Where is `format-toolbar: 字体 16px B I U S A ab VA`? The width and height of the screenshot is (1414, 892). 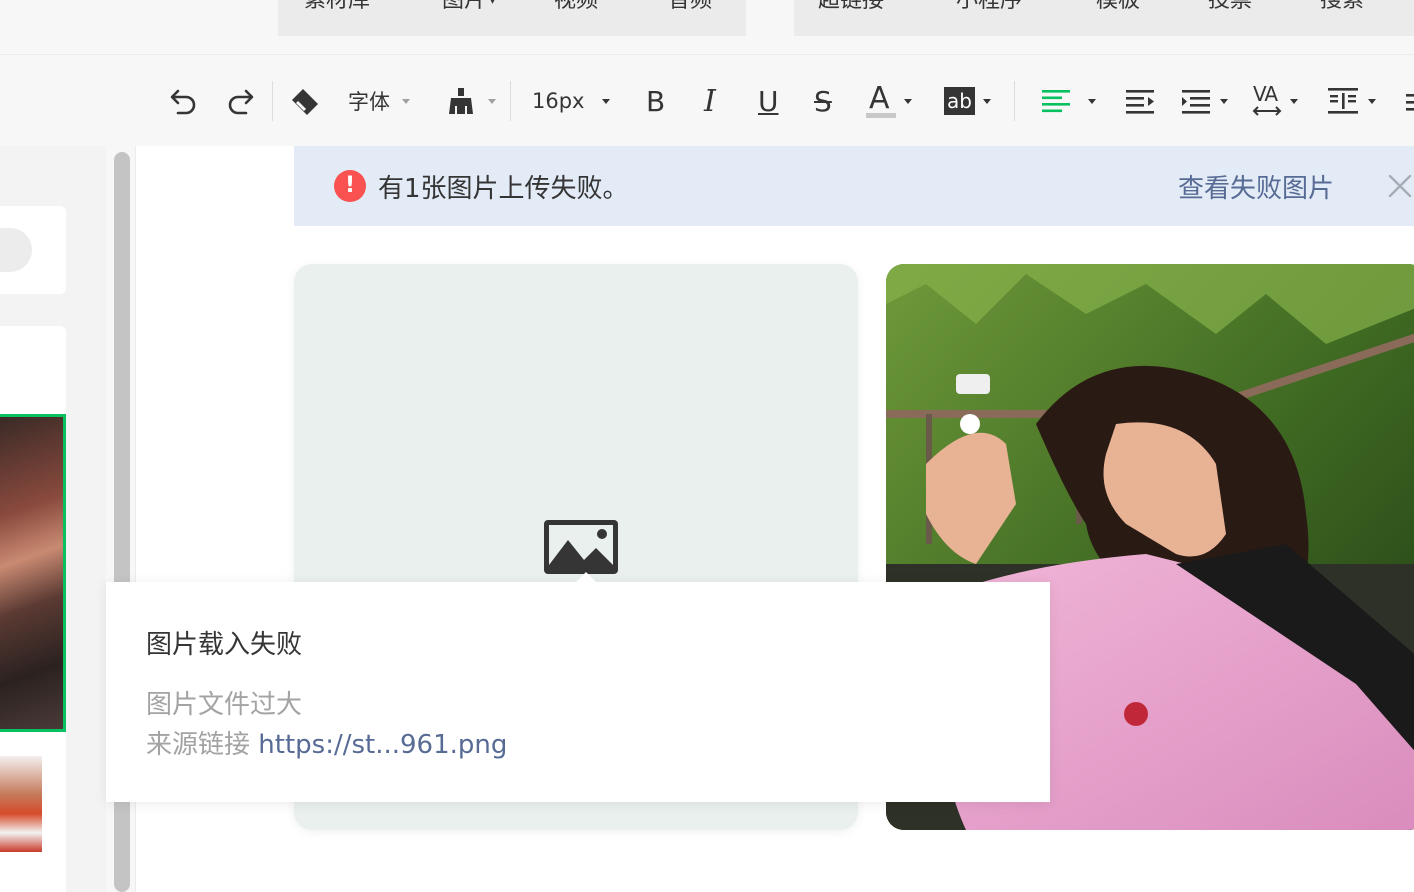
format-toolbar: 字体 16px B I U S A ab VA is located at coordinates (707, 100).